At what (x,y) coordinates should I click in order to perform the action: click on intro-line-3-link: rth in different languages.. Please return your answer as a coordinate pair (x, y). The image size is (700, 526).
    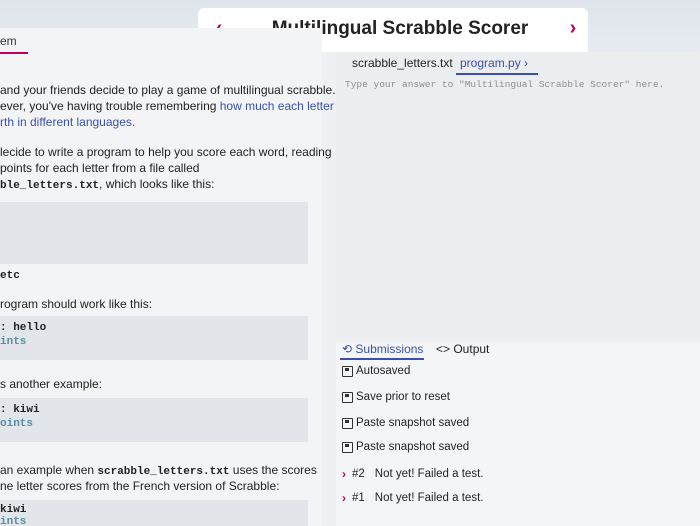
    Looking at the image, I should click on (67, 122).